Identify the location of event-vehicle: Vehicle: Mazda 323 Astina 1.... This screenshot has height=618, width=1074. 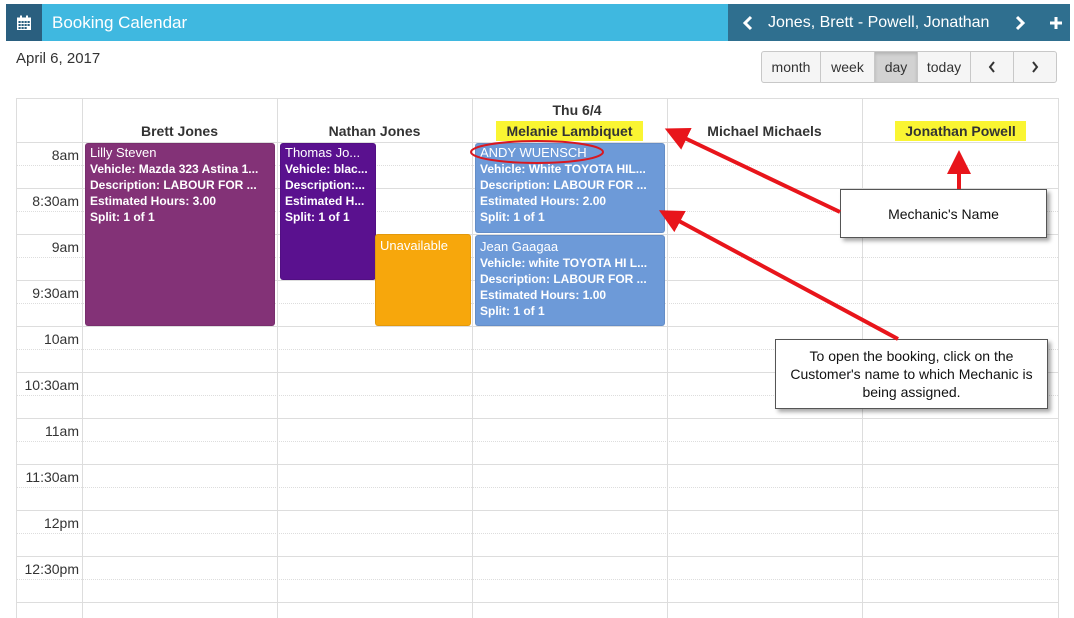
(174, 169).